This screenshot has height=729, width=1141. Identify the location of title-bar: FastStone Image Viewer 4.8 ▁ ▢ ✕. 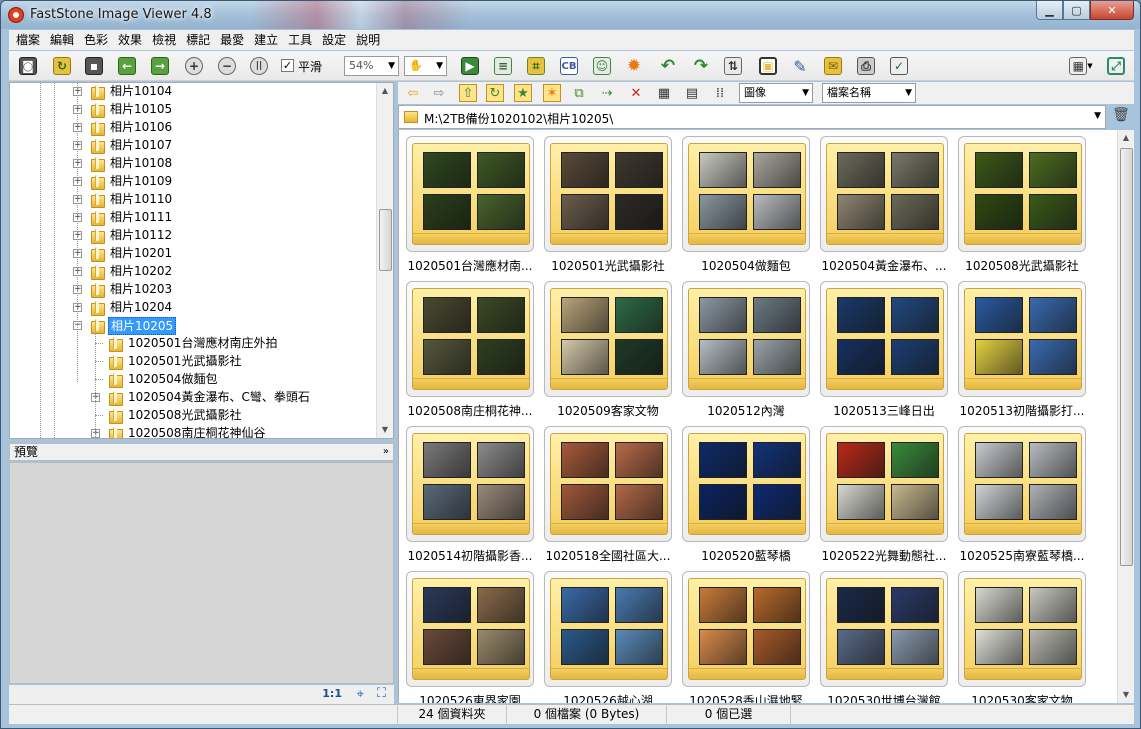
(570, 15).